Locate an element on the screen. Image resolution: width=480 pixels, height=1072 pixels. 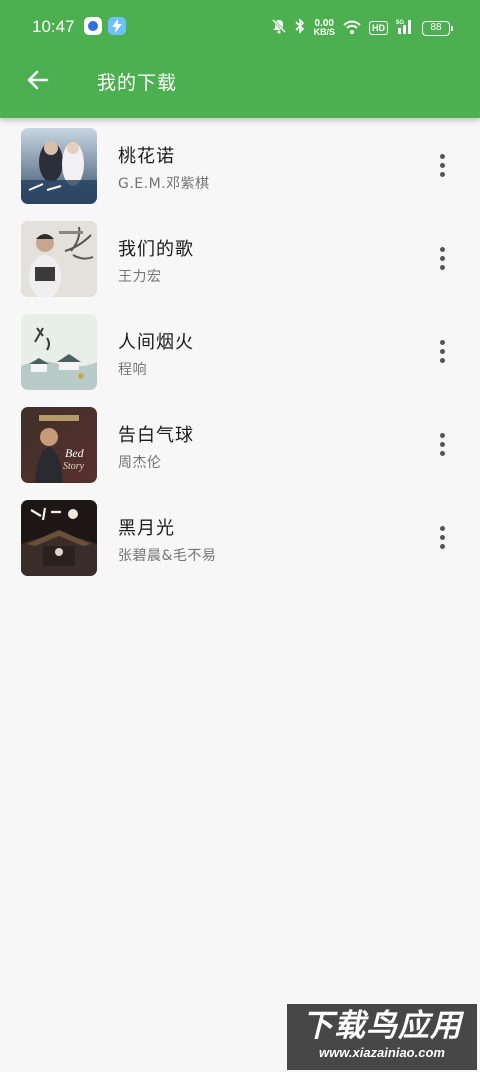
arrow-left-icon is located at coordinates (38, 80).